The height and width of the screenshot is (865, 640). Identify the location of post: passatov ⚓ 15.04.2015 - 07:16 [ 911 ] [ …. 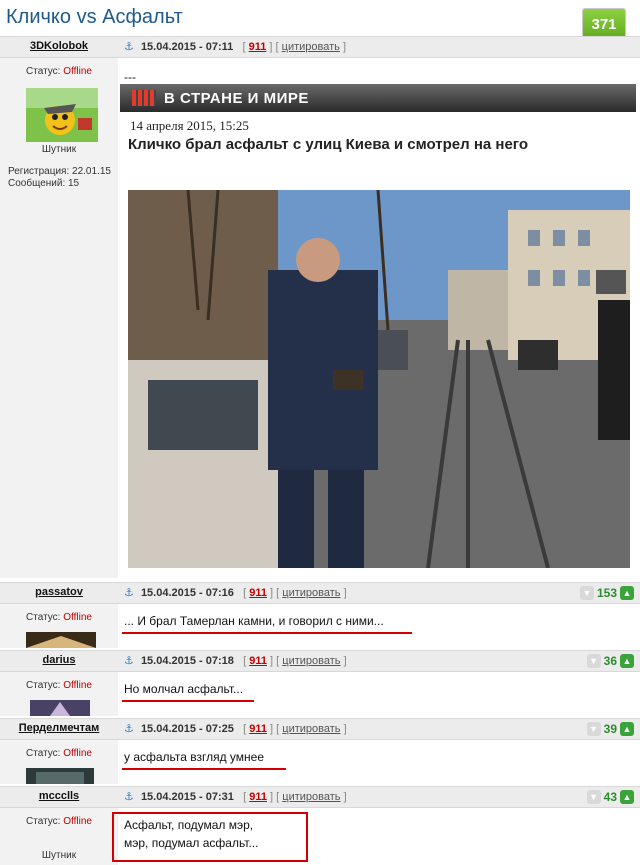
(320, 615).